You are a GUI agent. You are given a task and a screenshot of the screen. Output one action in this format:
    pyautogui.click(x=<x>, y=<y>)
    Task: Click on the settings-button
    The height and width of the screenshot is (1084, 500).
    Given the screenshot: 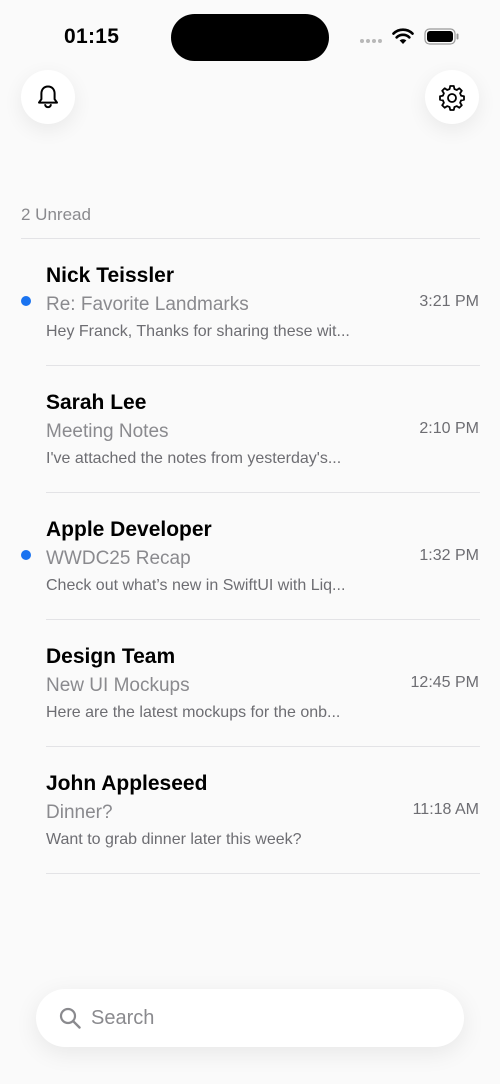 What is the action you would take?
    pyautogui.click(x=452, y=97)
    